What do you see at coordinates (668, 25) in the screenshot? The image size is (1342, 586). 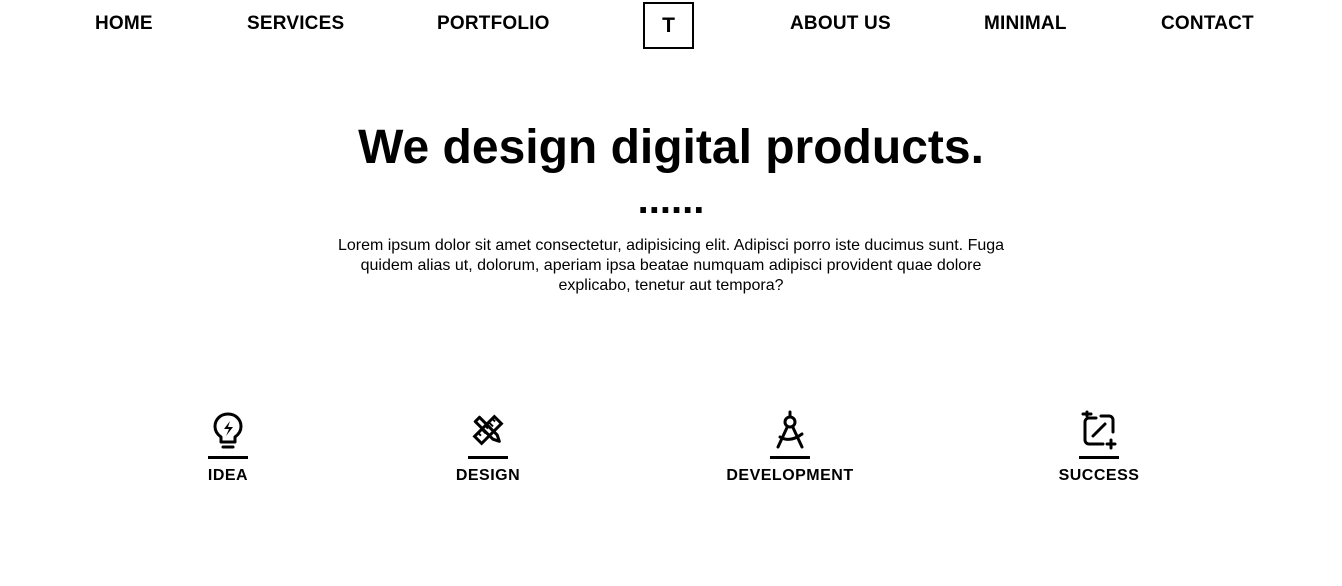 I see `logo: T` at bounding box center [668, 25].